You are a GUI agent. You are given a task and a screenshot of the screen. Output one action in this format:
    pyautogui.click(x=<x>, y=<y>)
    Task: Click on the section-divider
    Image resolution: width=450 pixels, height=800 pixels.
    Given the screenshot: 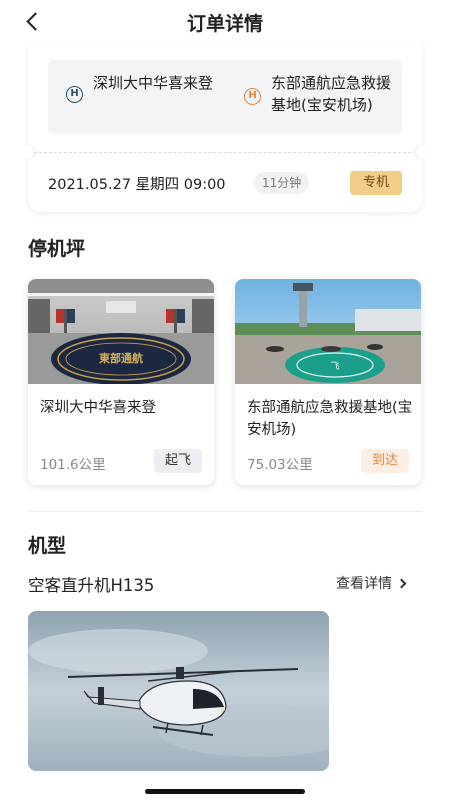 What is the action you would take?
    pyautogui.click(x=225, y=511)
    